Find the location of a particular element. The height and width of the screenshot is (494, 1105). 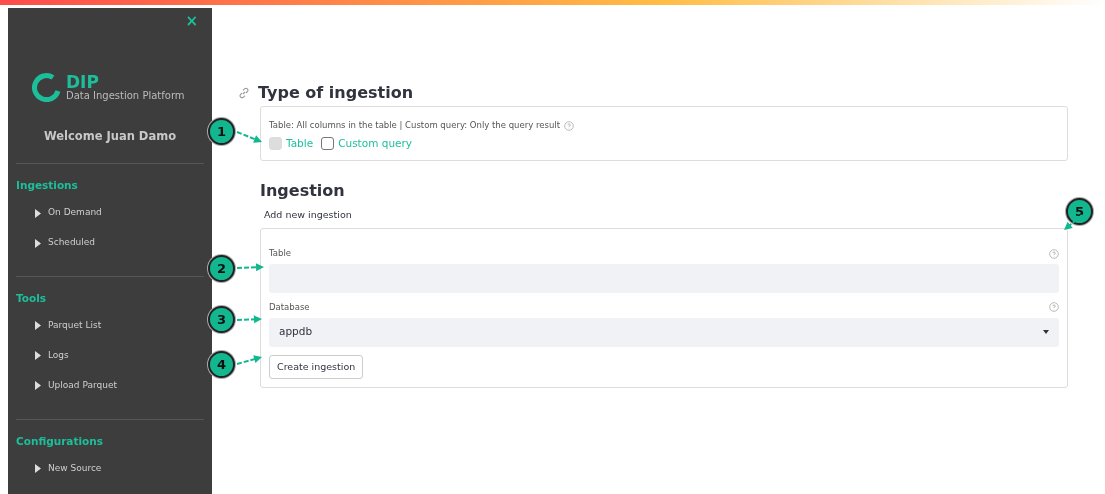

section-title: Ingestions is located at coordinates (47, 186).